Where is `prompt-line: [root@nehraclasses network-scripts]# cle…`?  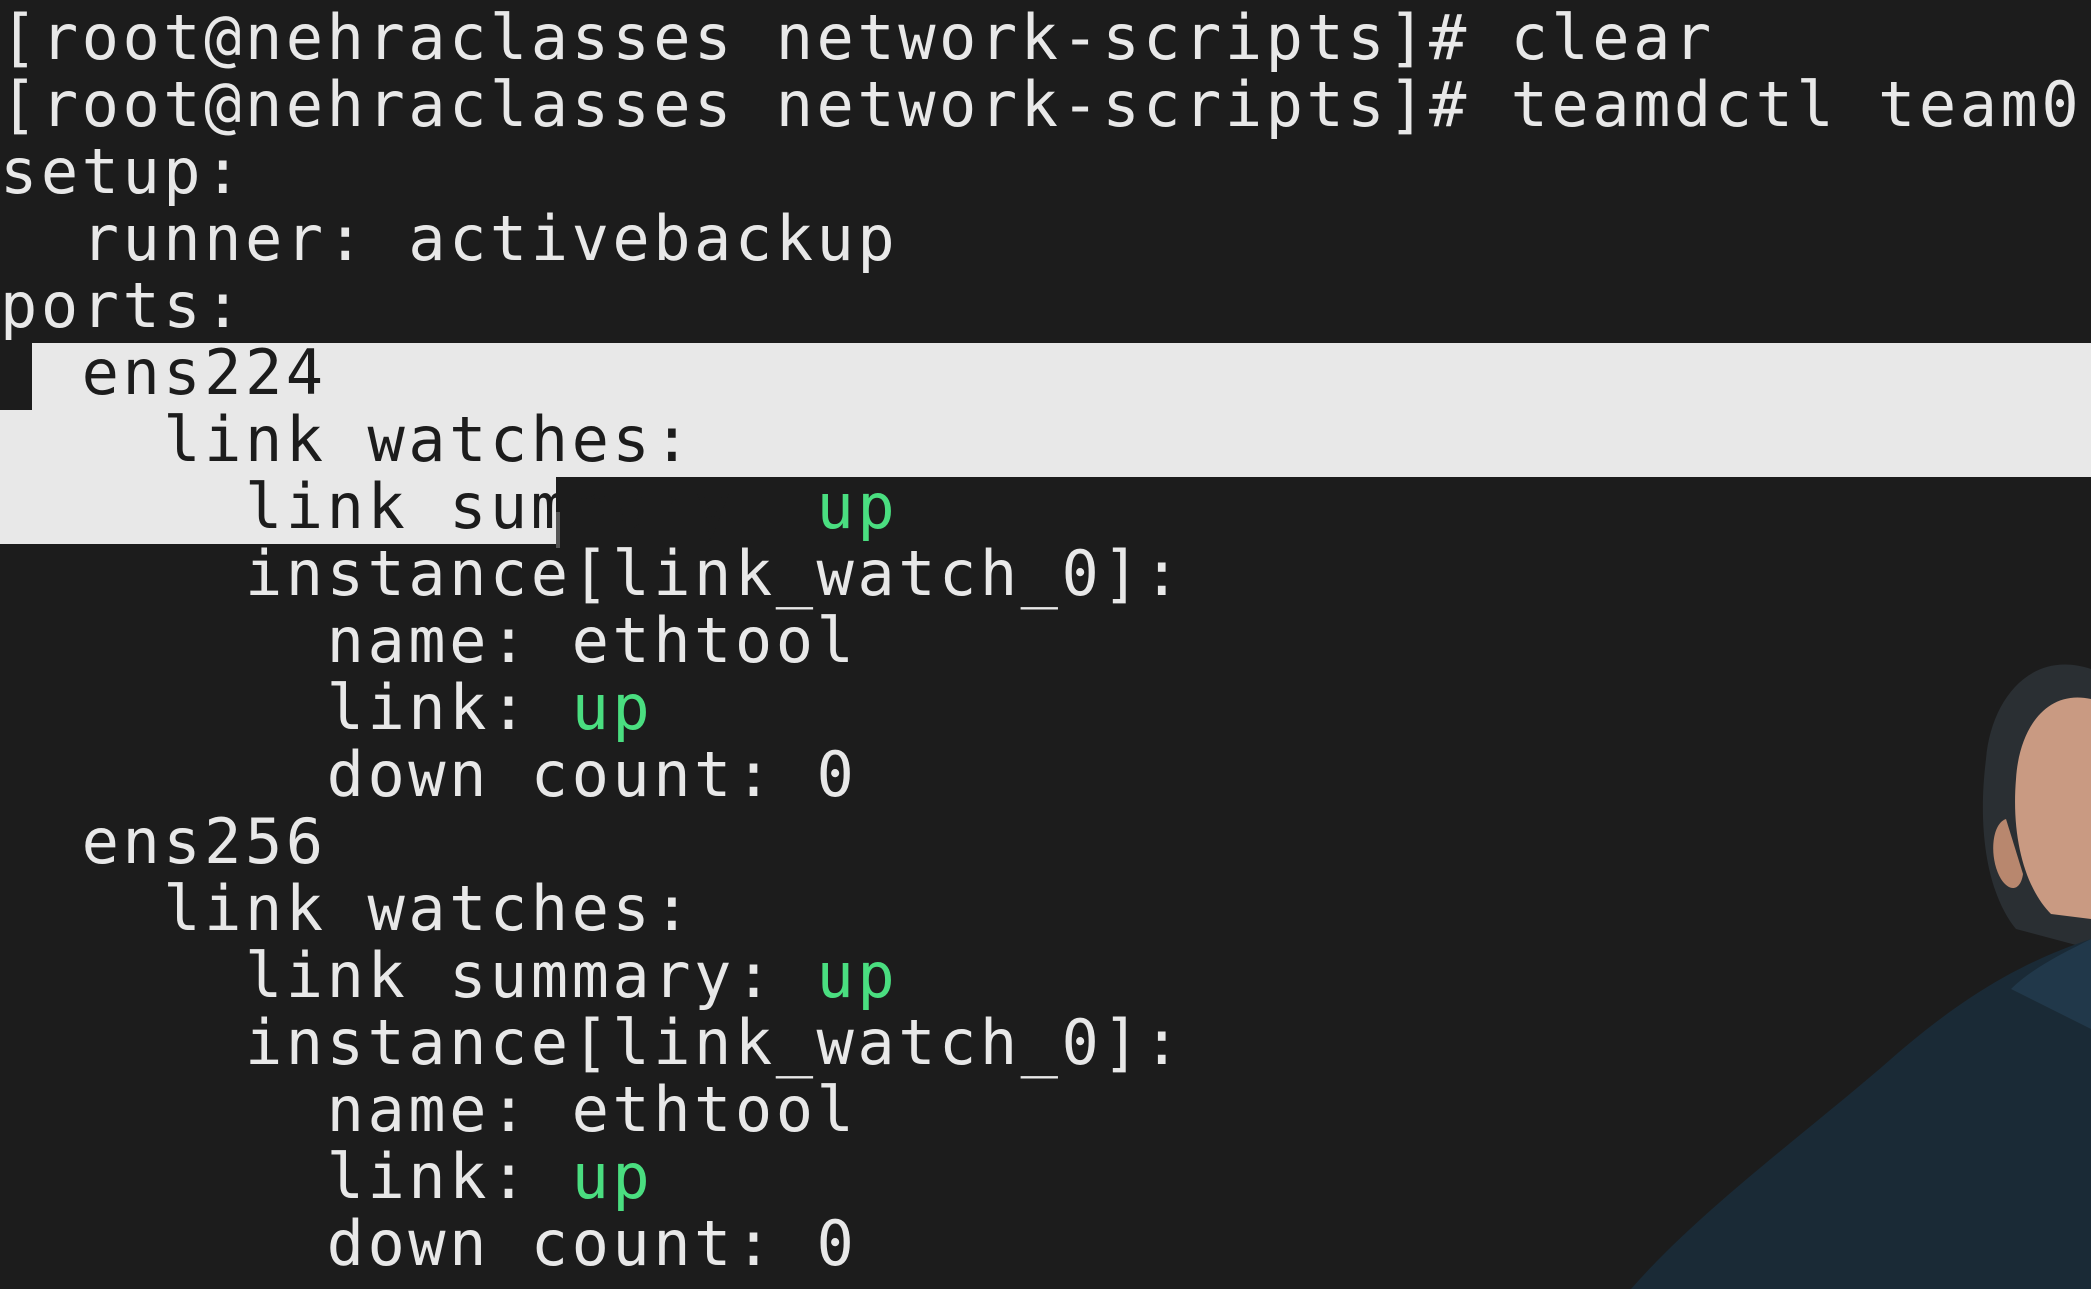
prompt-line: [root@nehraclasses network-scripts]# cle… is located at coordinates (857, 38).